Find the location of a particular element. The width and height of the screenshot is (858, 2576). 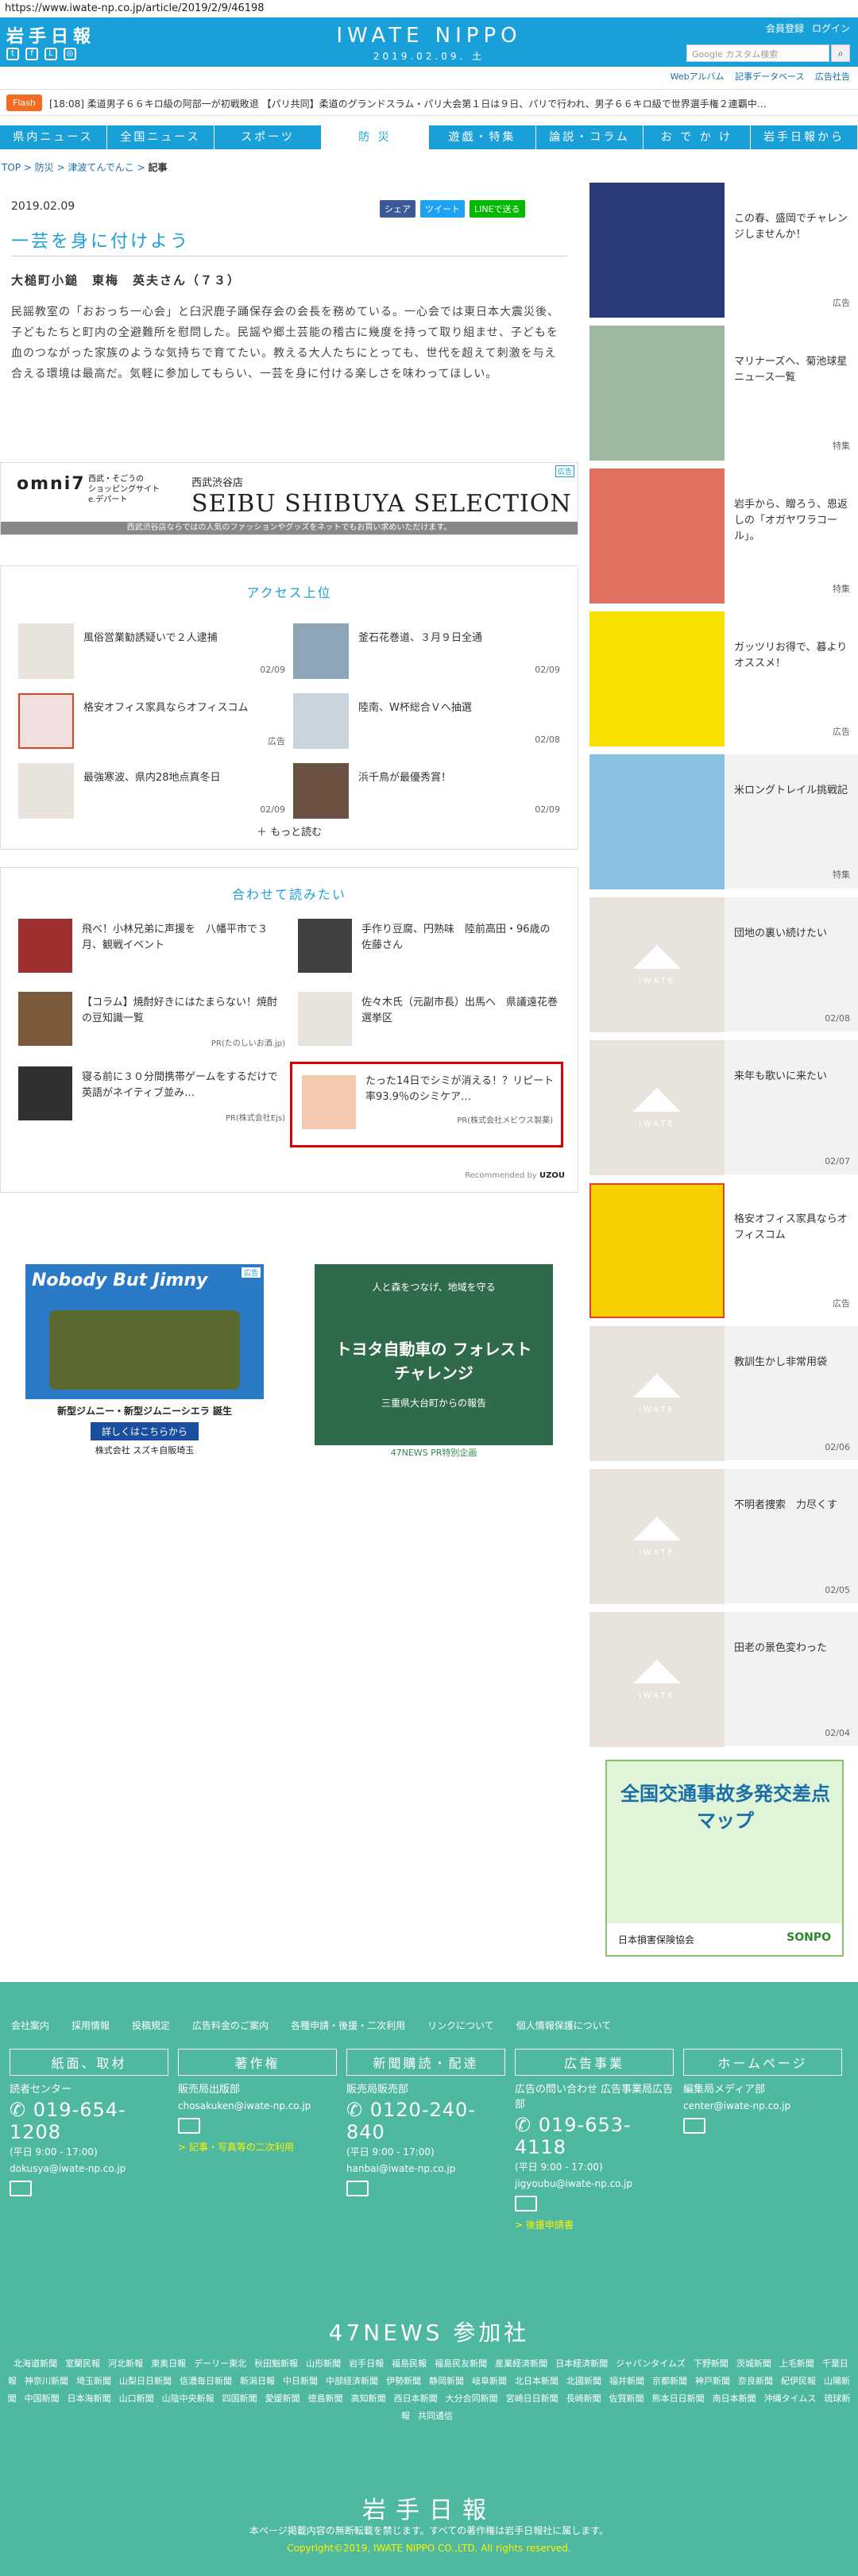

nav-item-features: 遊戯・特集 is located at coordinates (482, 137).